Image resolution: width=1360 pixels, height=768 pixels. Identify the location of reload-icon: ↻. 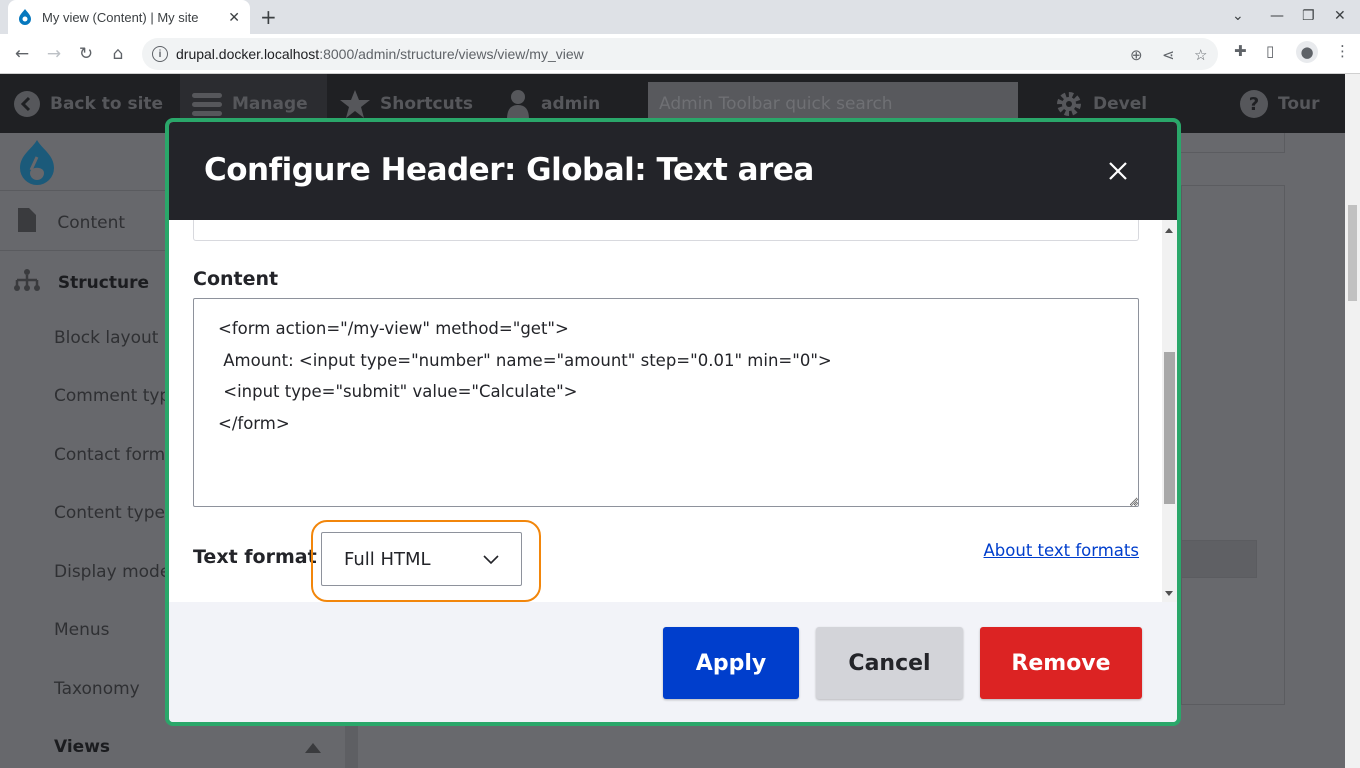
(86, 54).